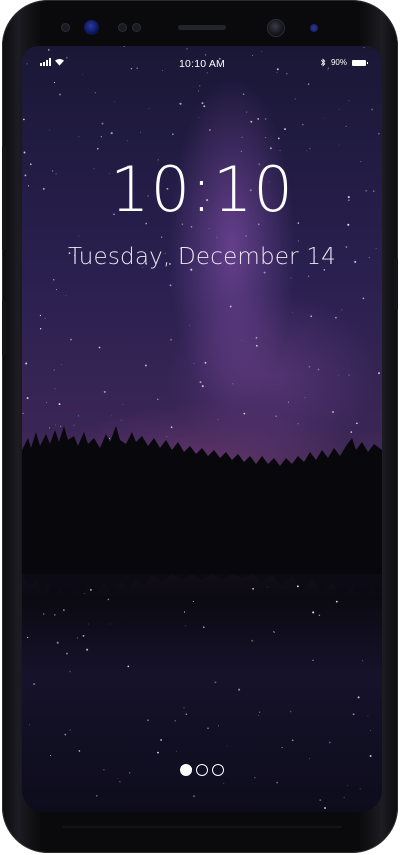 The width and height of the screenshot is (400, 855). What do you see at coordinates (202, 27) in the screenshot?
I see `earpiece-speaker` at bounding box center [202, 27].